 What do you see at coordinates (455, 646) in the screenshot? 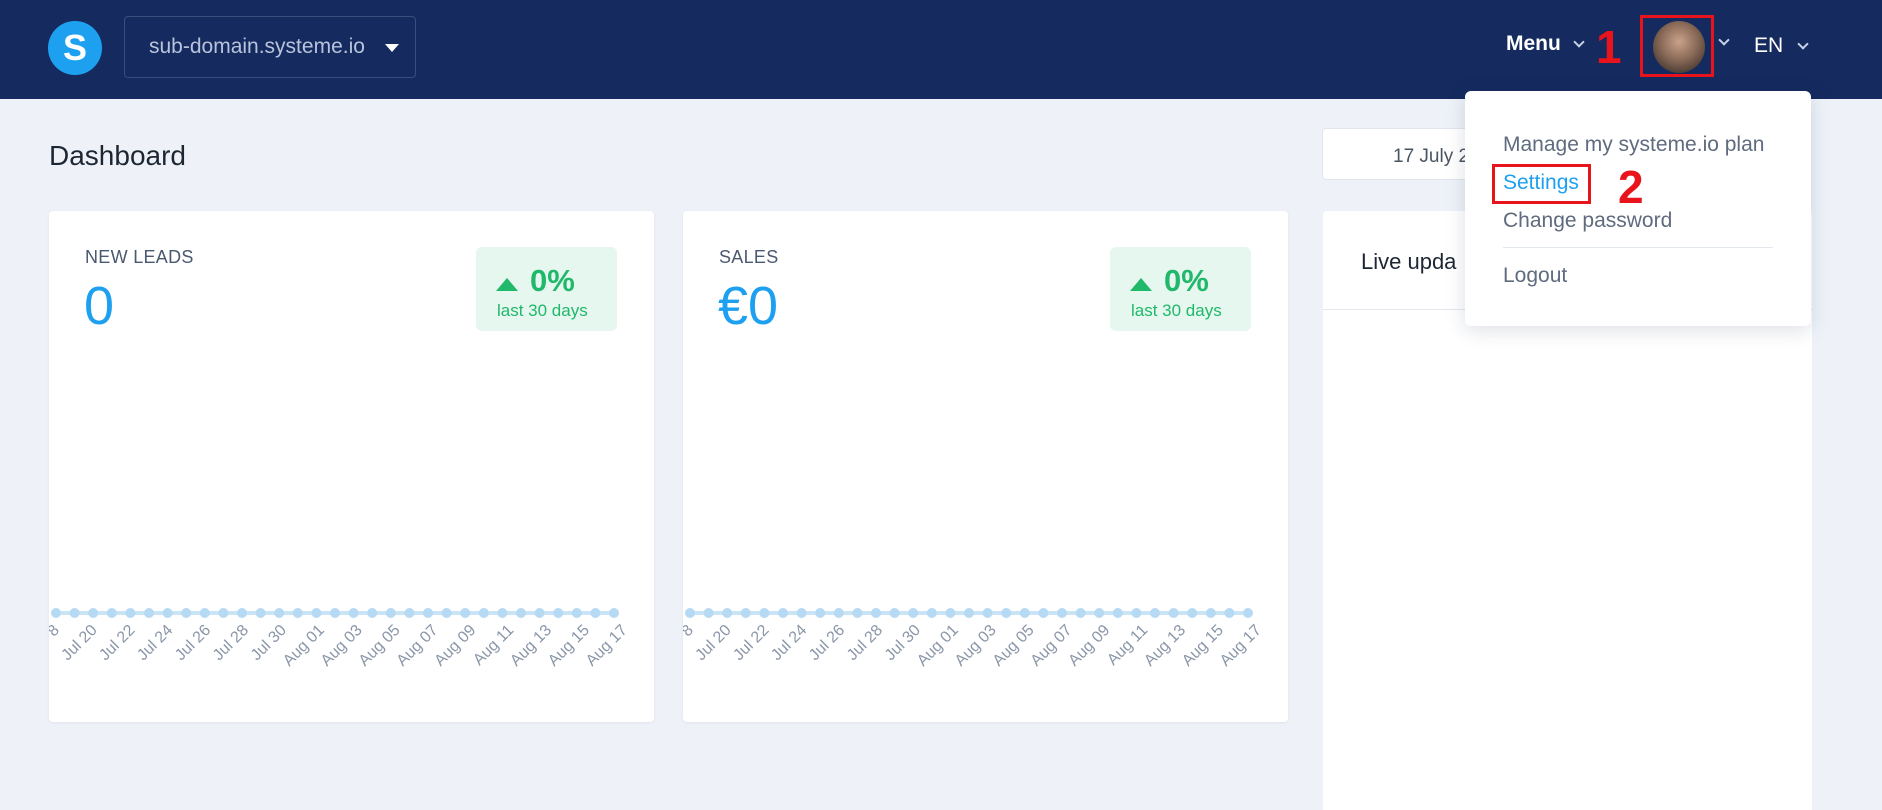
I see `x-tick-label: Aug 09` at bounding box center [455, 646].